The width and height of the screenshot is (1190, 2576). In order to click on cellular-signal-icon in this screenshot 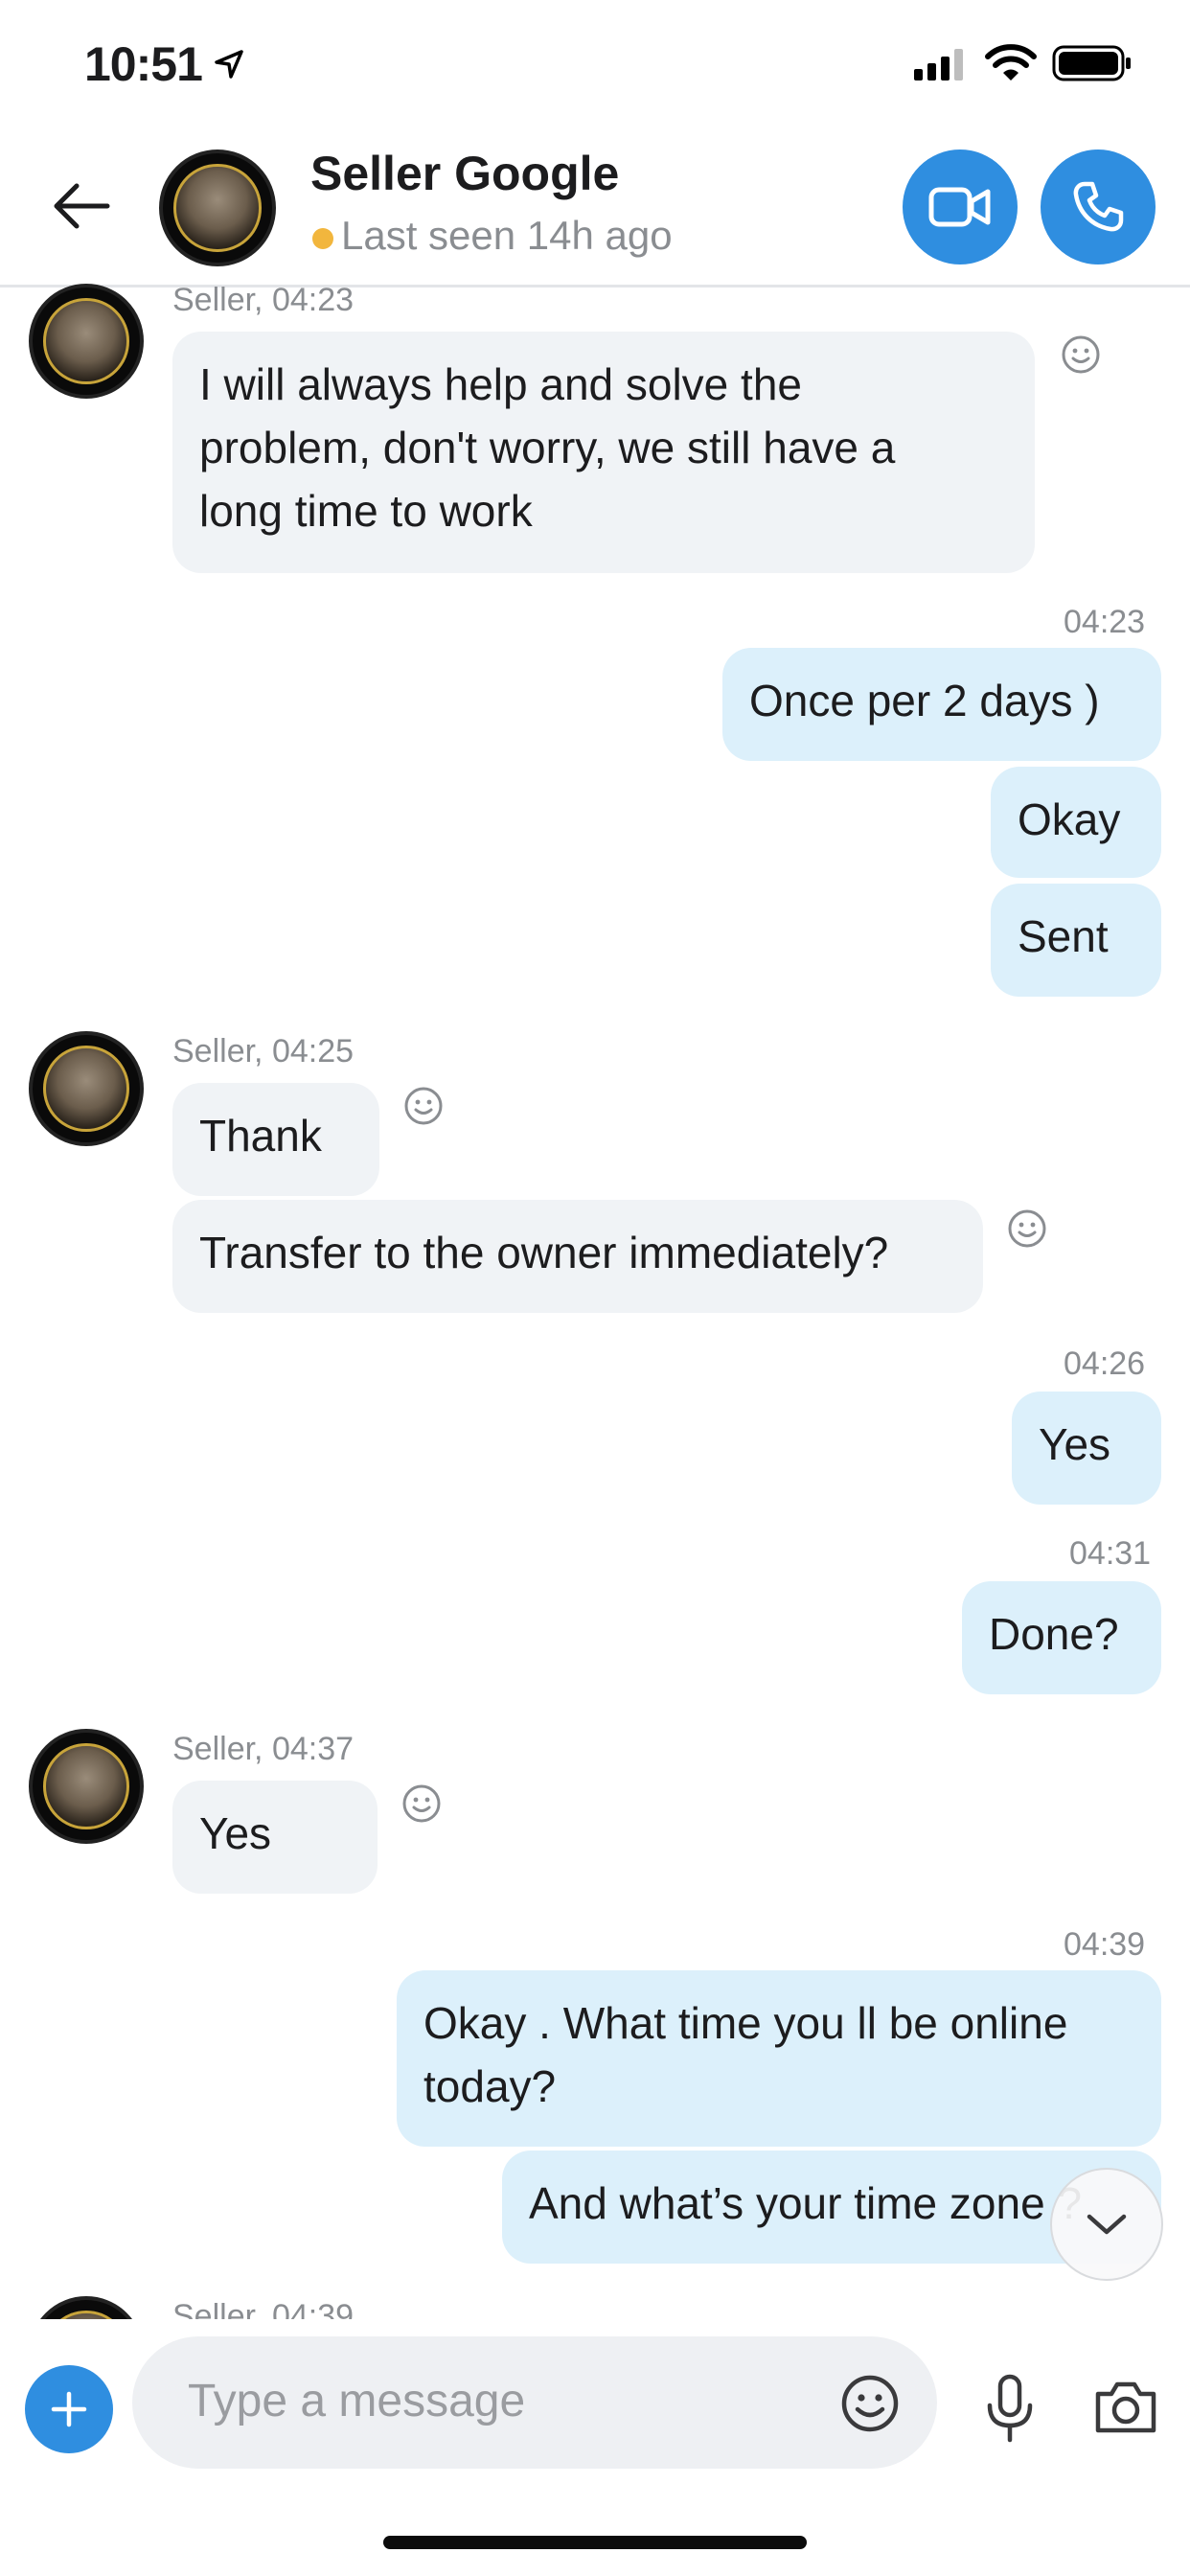, I will do `click(938, 64)`.